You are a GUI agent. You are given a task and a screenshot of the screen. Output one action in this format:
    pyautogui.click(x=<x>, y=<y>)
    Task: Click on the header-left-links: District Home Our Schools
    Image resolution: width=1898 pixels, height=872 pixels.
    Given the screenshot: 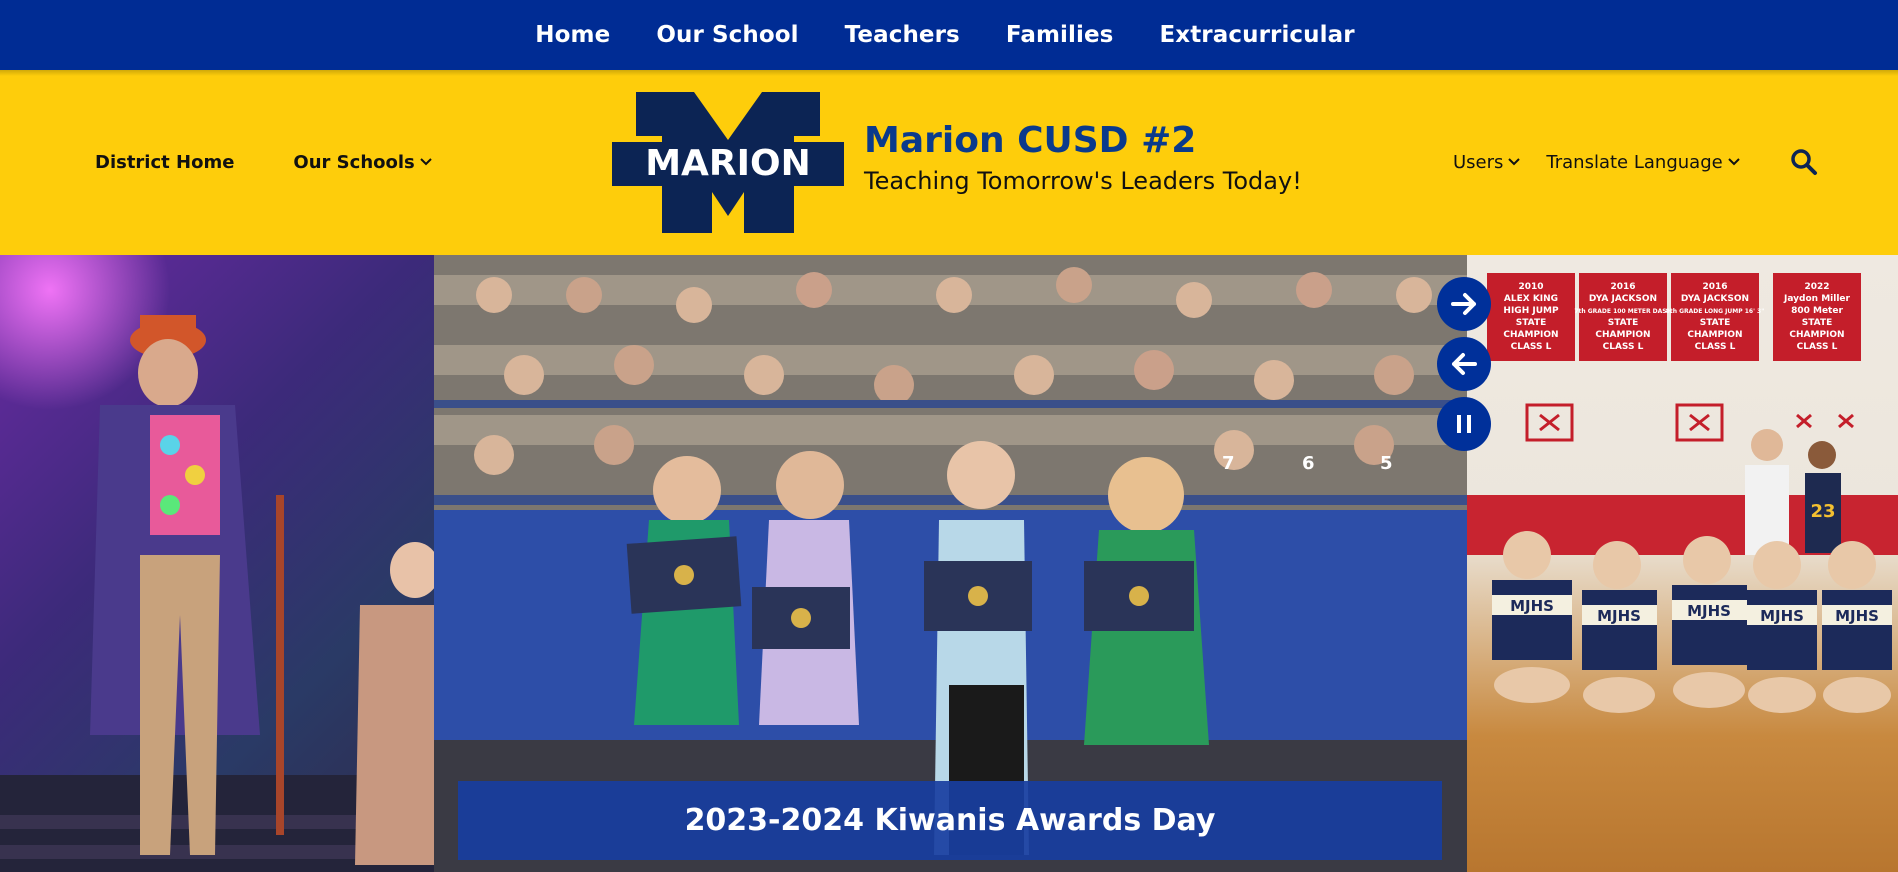 What is the action you would take?
    pyautogui.click(x=263, y=162)
    